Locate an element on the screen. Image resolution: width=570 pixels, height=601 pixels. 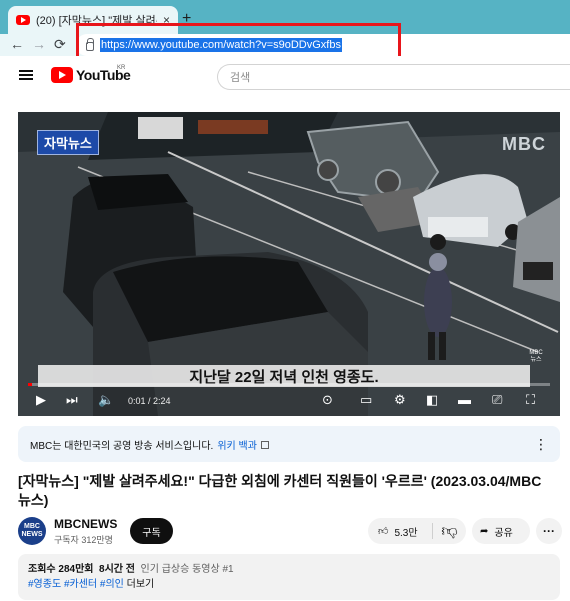
small-logo-line2: 뉴스 is located at coordinates (536, 360).